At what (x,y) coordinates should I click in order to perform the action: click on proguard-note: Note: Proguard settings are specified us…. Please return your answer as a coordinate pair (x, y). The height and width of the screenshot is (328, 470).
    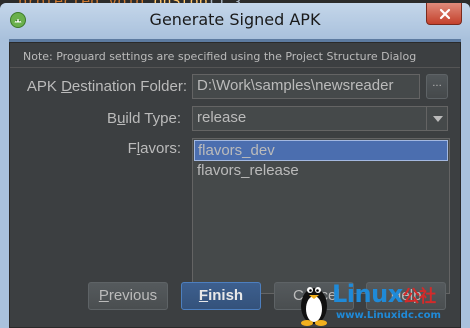
    Looking at the image, I should click on (235, 57).